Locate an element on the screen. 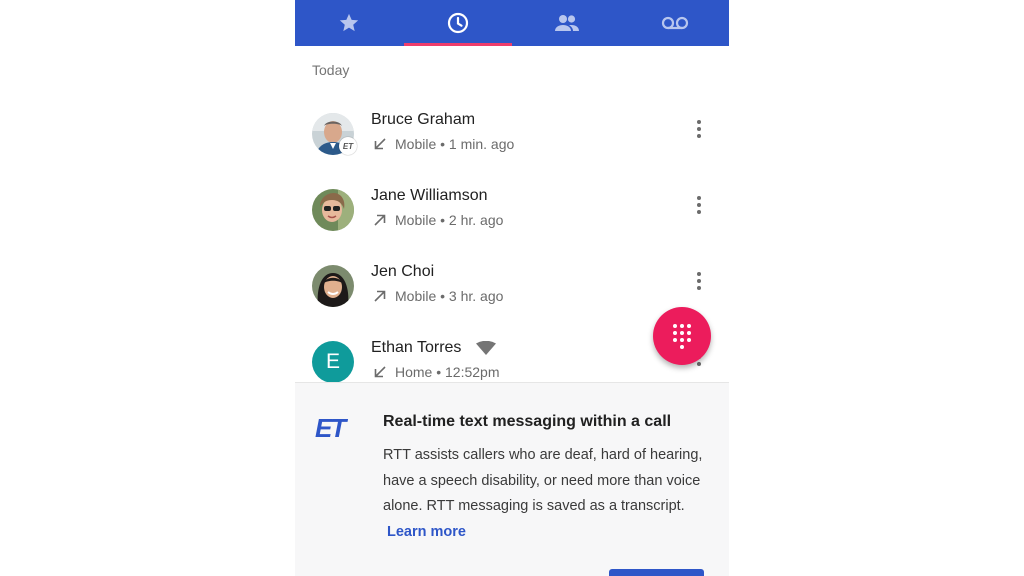 Image resolution: width=1024 pixels, height=576 pixels. selected-tab-indicator is located at coordinates (458, 44).